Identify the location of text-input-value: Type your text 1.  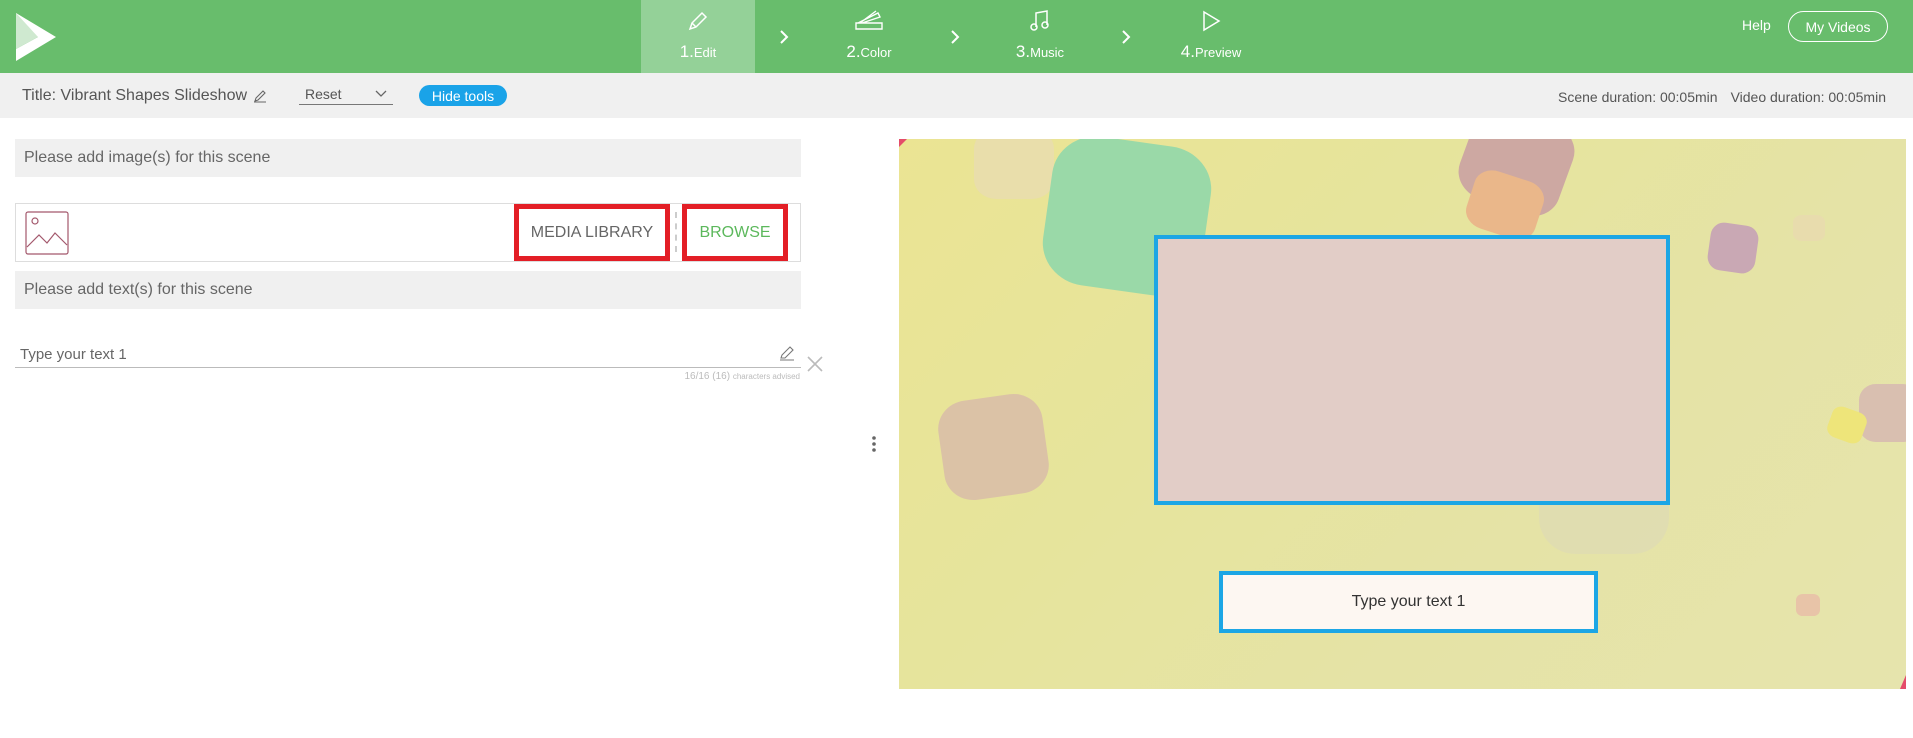
(73, 354).